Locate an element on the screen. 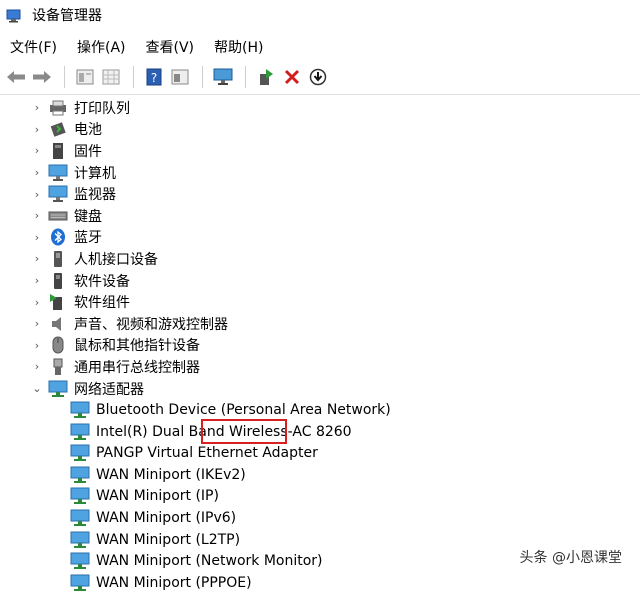 The image size is (640, 594). tree-item-label: 固件 is located at coordinates (88, 151).